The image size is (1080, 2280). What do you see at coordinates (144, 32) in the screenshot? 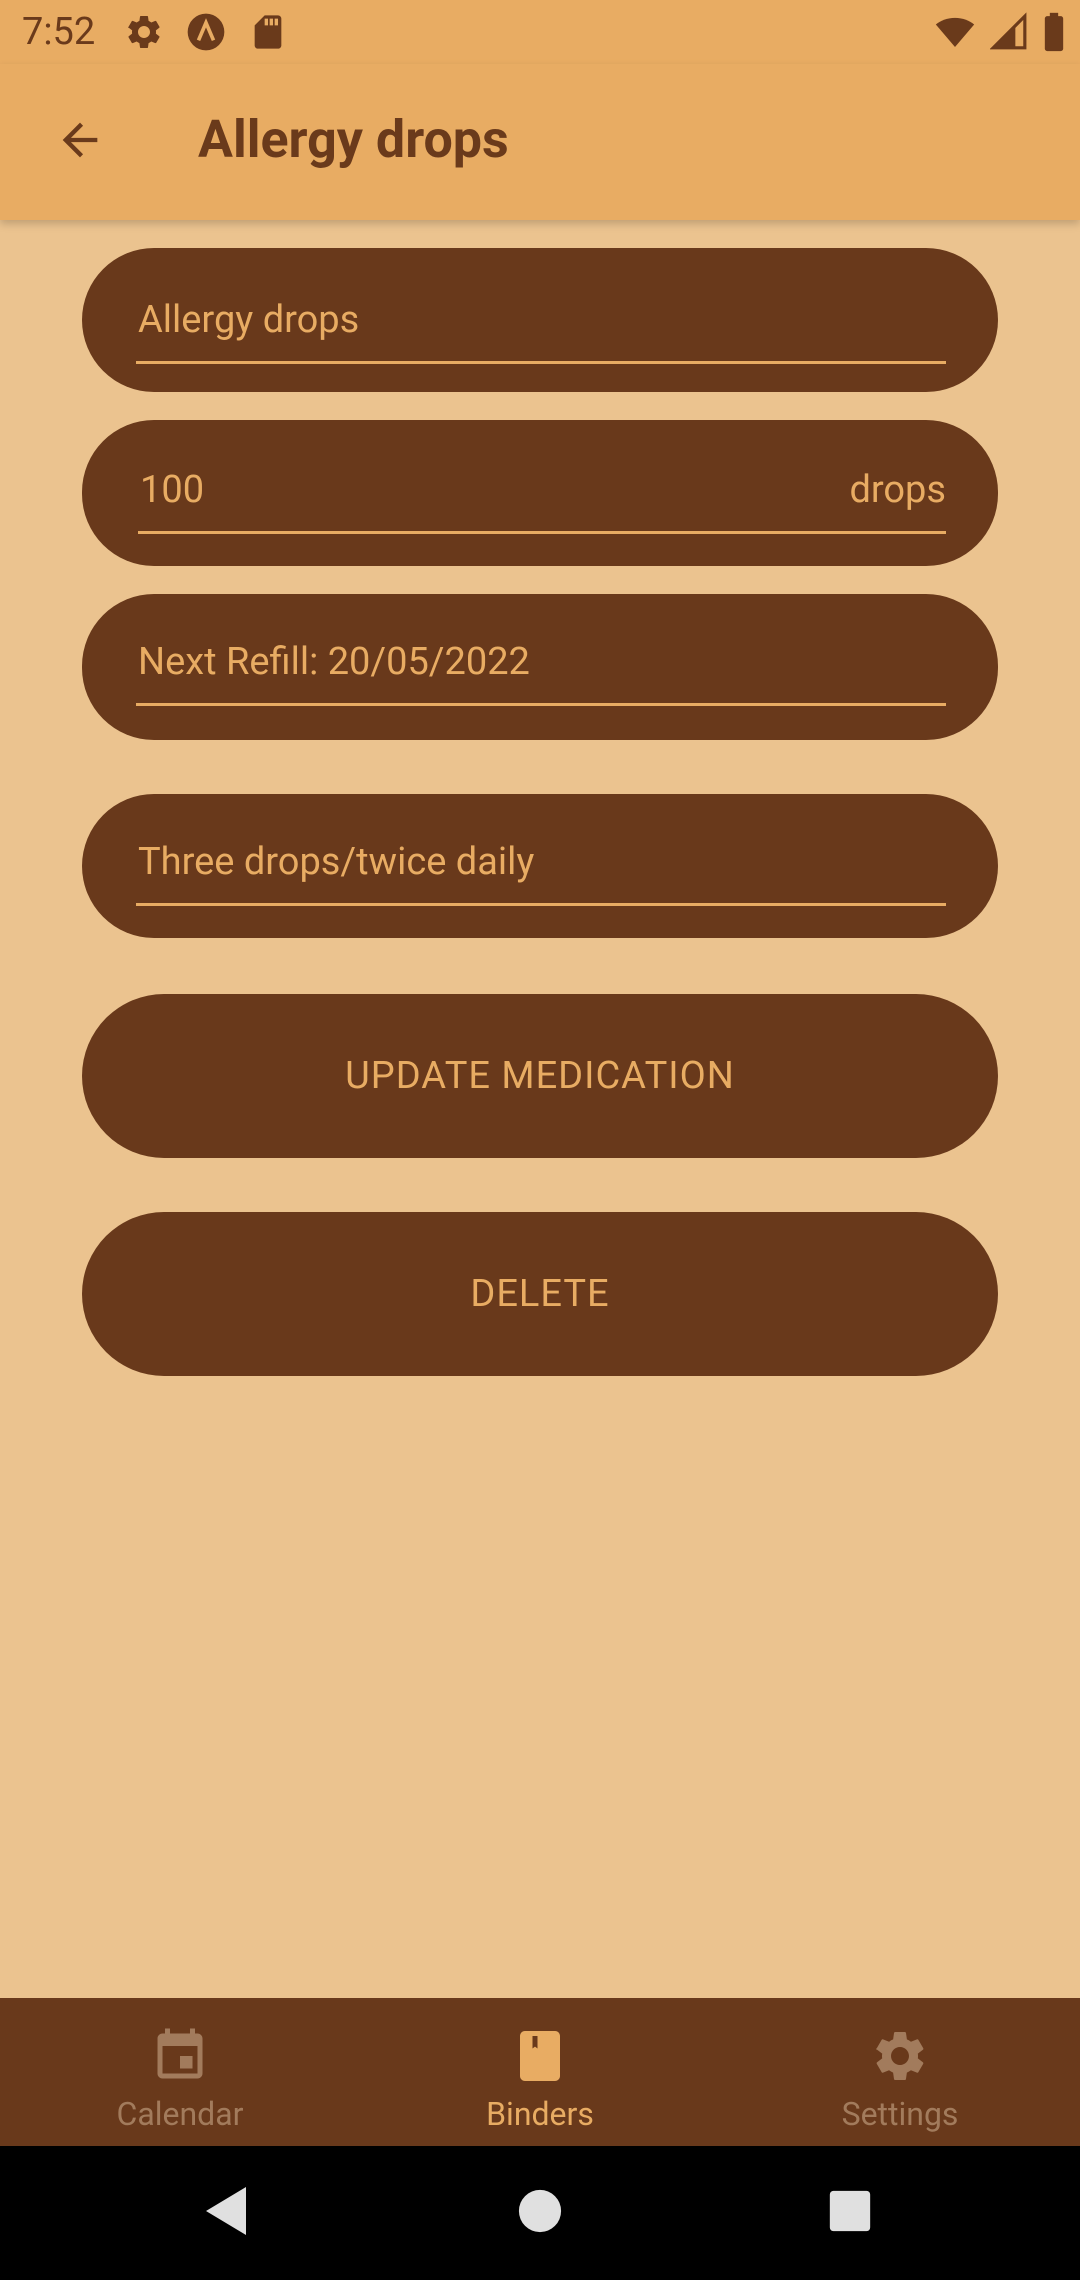
I see `gear-icon` at bounding box center [144, 32].